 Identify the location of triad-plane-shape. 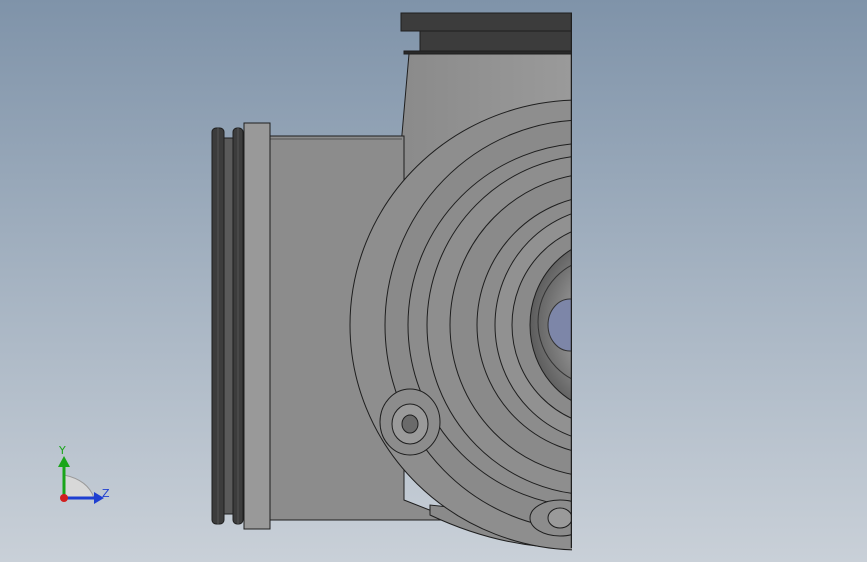
(79, 486).